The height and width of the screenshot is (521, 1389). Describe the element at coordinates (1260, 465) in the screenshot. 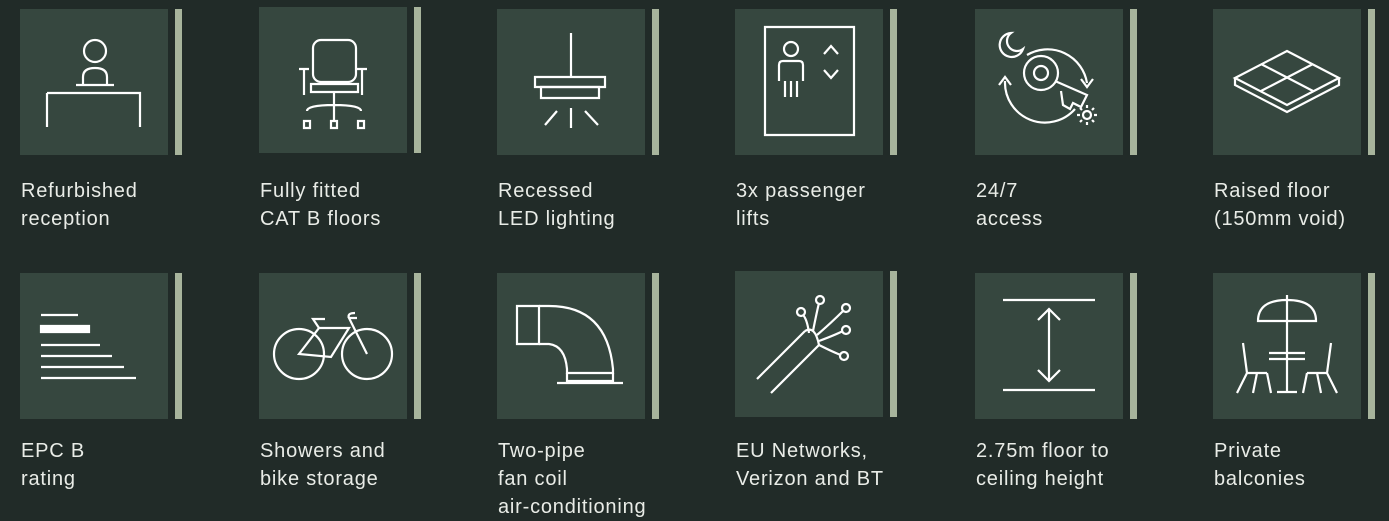

I see `feature-label: Private balconies` at that location.